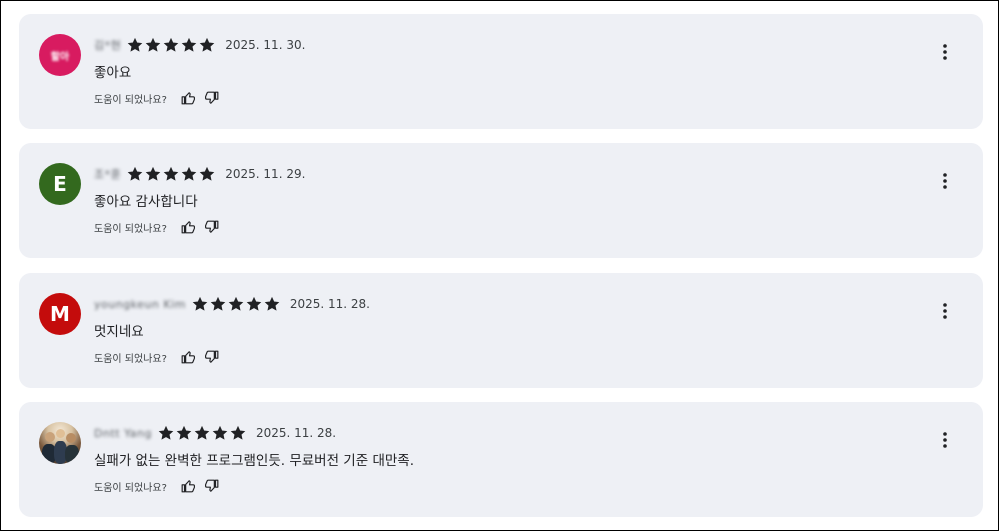 Image resolution: width=999 pixels, height=531 pixels. I want to click on avatar-letter: E, so click(60, 184).